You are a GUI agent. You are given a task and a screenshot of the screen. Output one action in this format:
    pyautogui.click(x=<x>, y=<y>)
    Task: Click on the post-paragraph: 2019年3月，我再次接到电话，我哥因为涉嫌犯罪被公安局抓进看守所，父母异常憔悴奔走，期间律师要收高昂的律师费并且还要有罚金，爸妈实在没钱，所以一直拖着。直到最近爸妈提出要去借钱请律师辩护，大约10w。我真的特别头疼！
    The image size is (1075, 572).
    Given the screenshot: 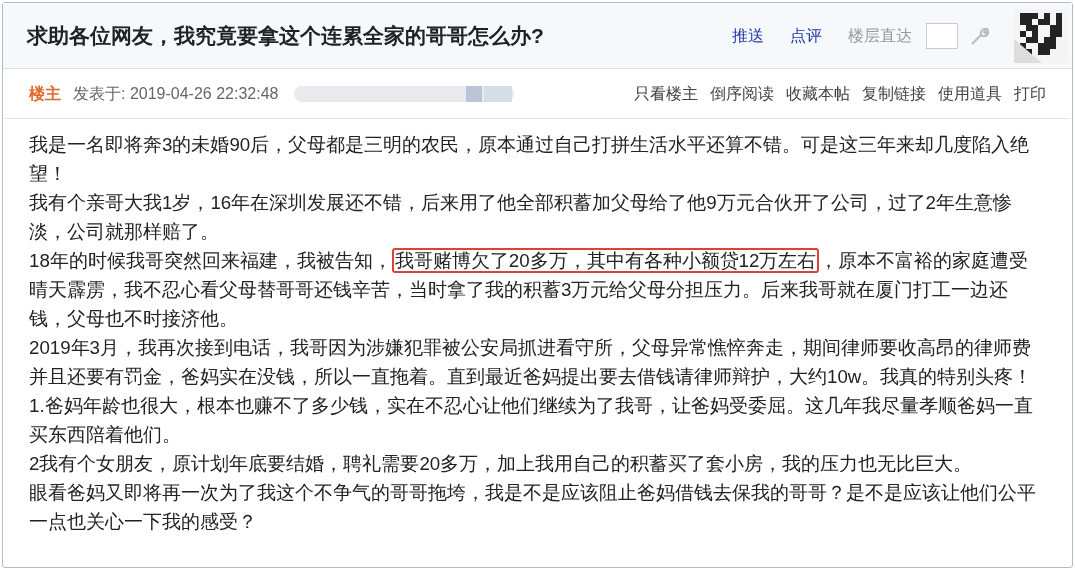 What is the action you would take?
    pyautogui.click(x=531, y=362)
    